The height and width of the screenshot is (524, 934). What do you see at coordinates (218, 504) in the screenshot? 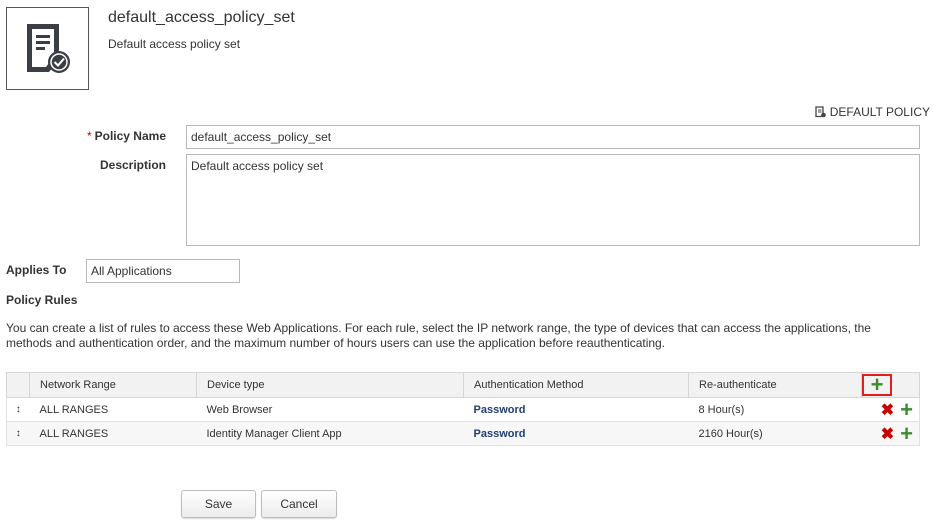
I see `save-button: Save` at bounding box center [218, 504].